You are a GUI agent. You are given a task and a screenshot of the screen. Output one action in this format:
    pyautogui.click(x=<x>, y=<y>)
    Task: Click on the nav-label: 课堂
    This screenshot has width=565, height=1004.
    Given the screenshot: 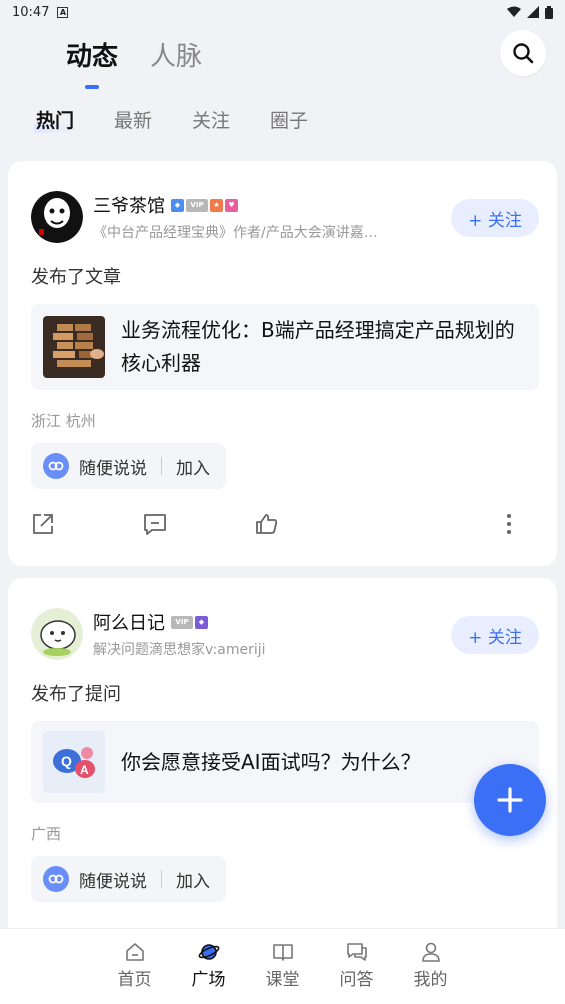 What is the action you would take?
    pyautogui.click(x=282, y=980)
    